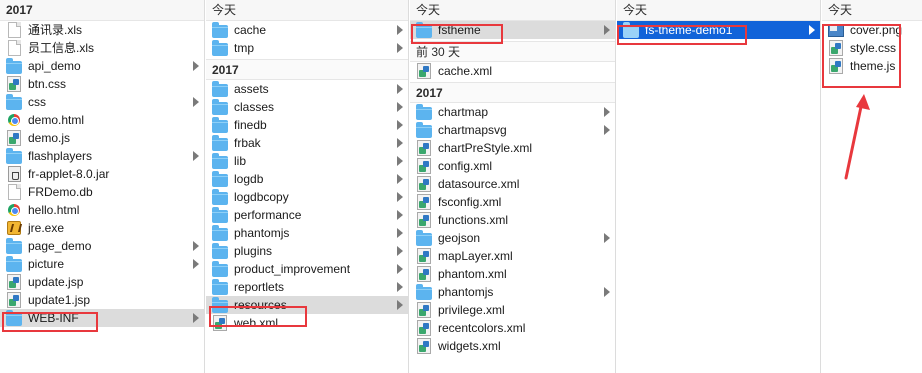 The image size is (922, 373). Describe the element at coordinates (307, 161) in the screenshot. I see `folder-row: lib` at that location.